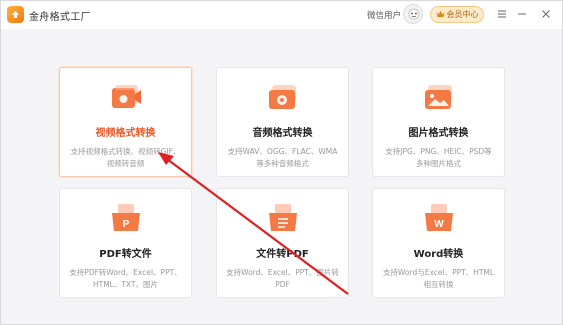 The image size is (563, 325). What do you see at coordinates (126, 224) in the screenshot?
I see `svg-text: P` at bounding box center [126, 224].